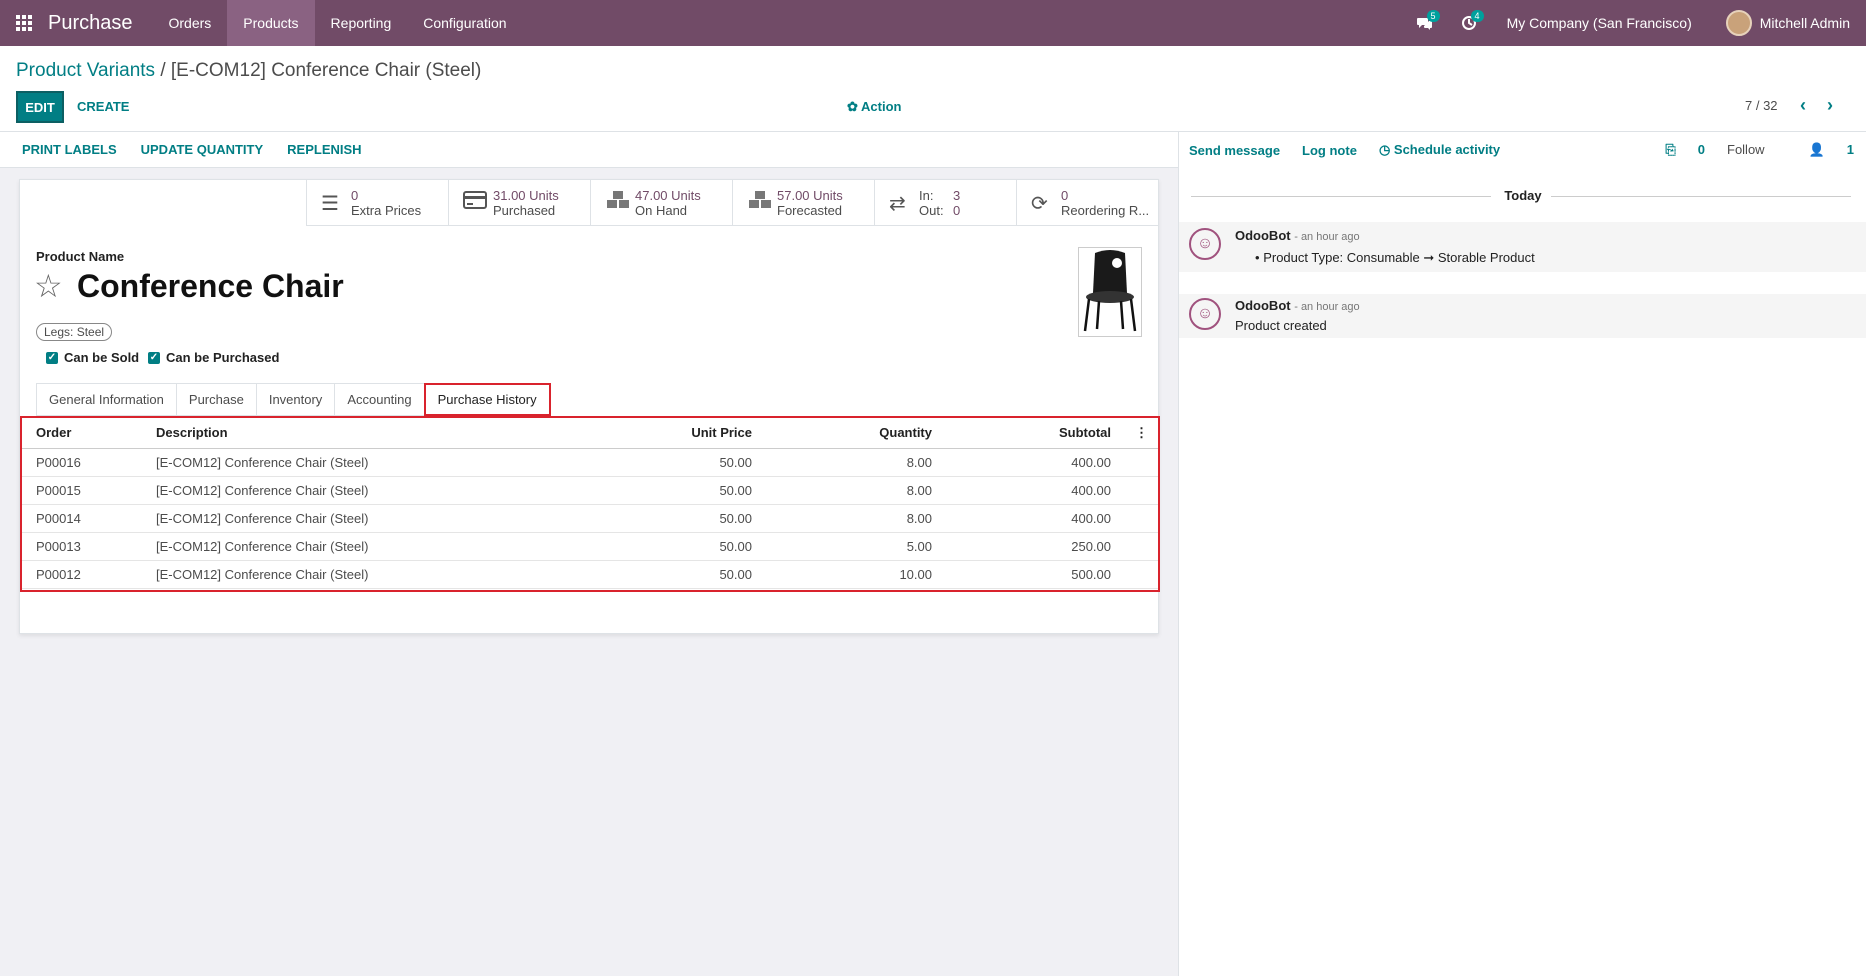  What do you see at coordinates (1761, 105) in the screenshot?
I see `pager-value: 7 / 32` at bounding box center [1761, 105].